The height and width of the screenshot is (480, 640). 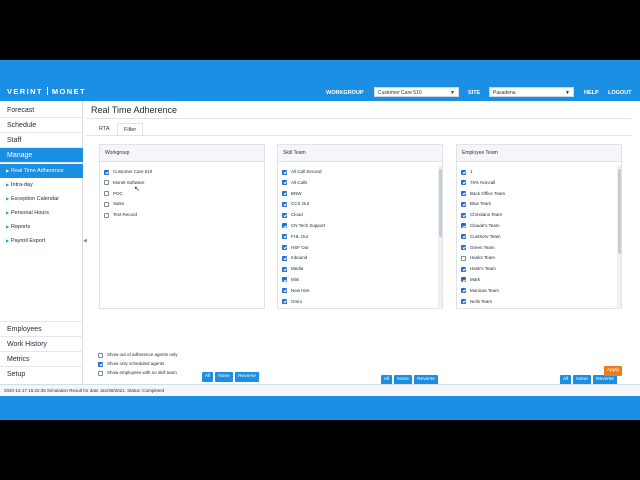 I want to click on skill-team-scrollbar, so click(x=440, y=237).